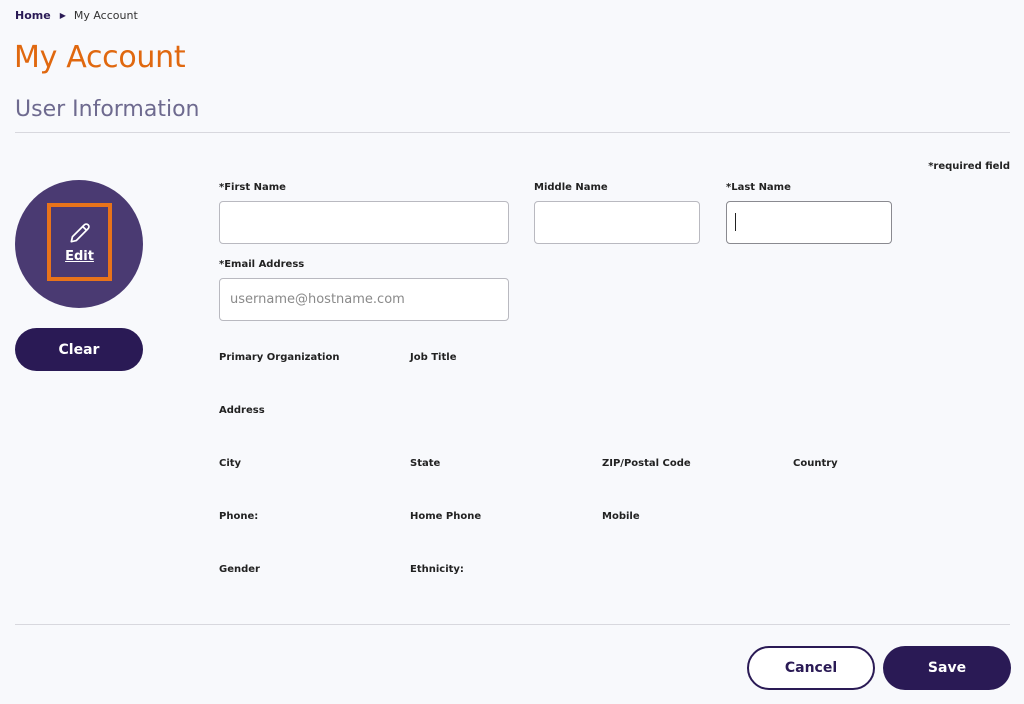 The height and width of the screenshot is (704, 1024). I want to click on ethnicity-label: Ethnicity:, so click(437, 569).